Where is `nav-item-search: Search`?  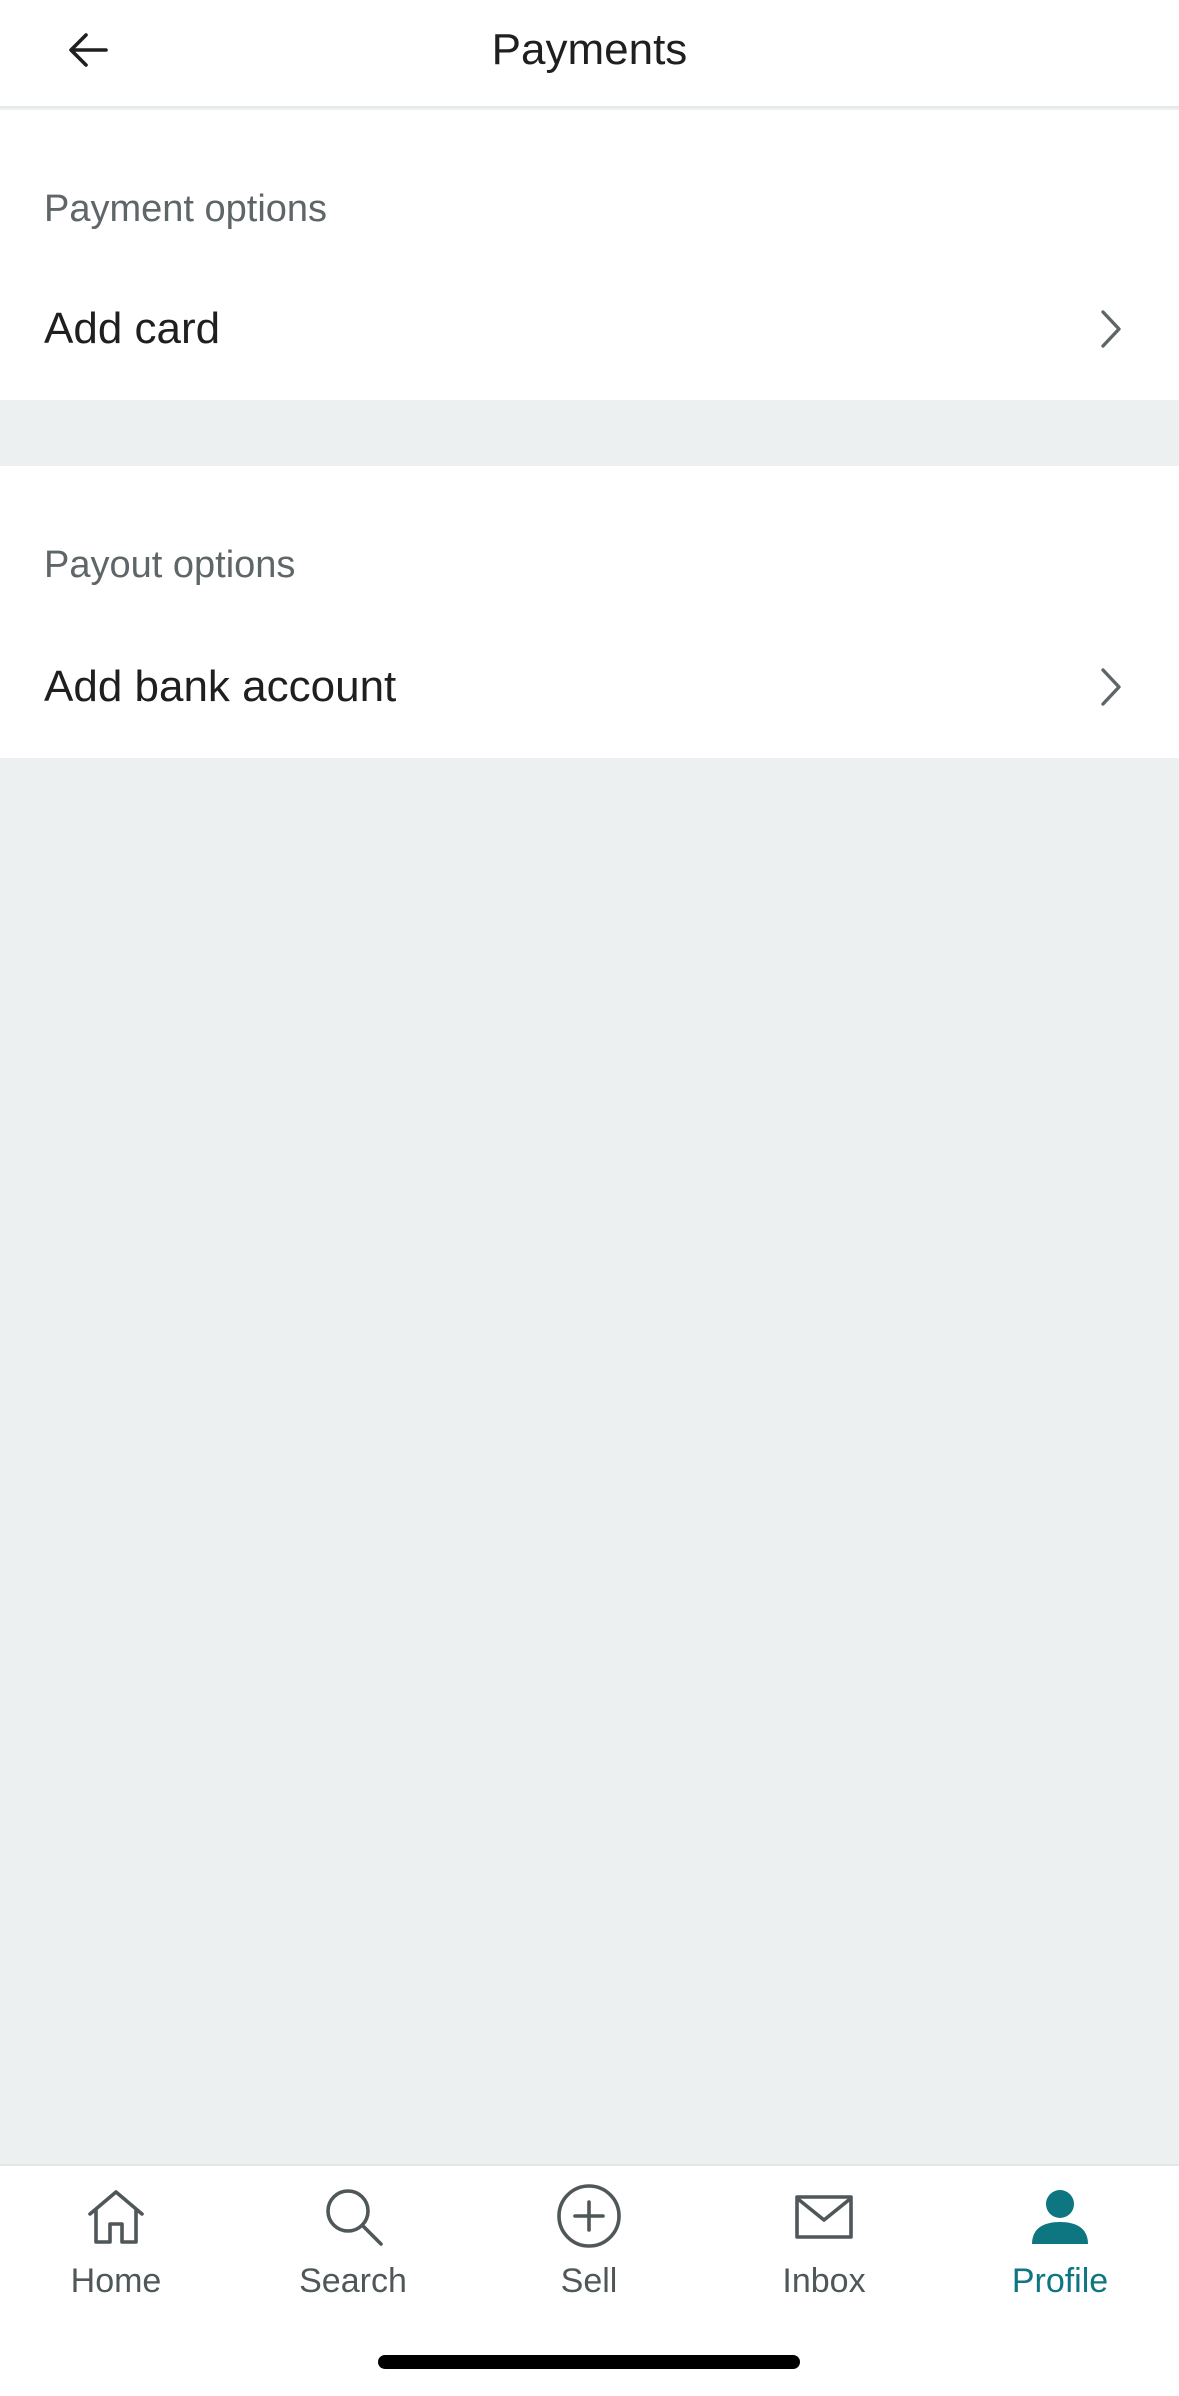 nav-item-search: Search is located at coordinates (353, 2255).